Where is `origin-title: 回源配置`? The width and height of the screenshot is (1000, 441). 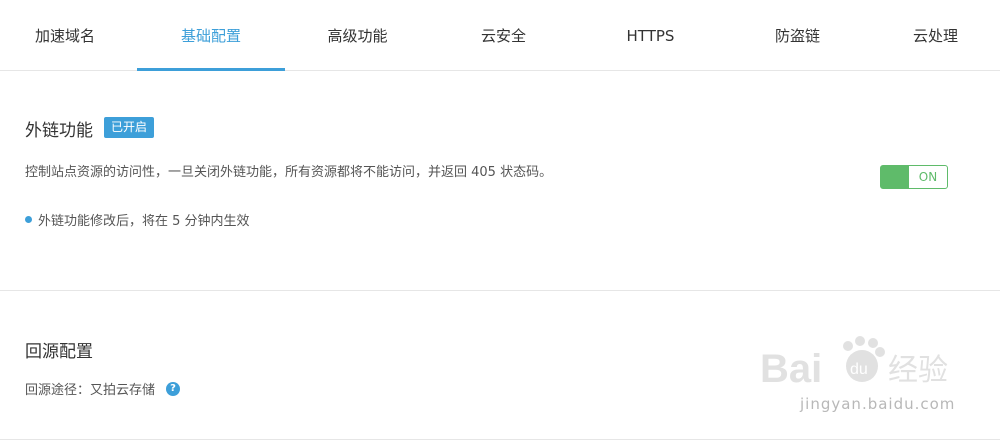
origin-title: 回源配置 is located at coordinates (59, 352).